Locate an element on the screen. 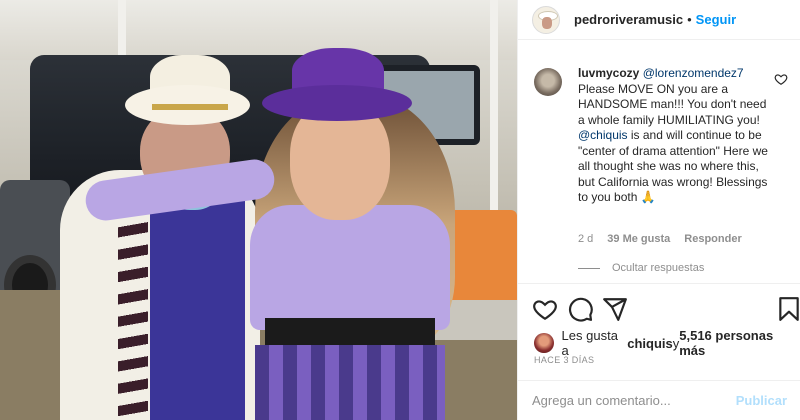 This screenshot has width=800, height=420. author-avatar is located at coordinates (546, 19).